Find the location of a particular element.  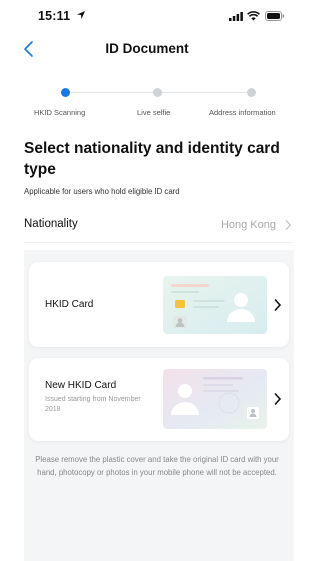

card-title: HKID Card is located at coordinates (69, 304).